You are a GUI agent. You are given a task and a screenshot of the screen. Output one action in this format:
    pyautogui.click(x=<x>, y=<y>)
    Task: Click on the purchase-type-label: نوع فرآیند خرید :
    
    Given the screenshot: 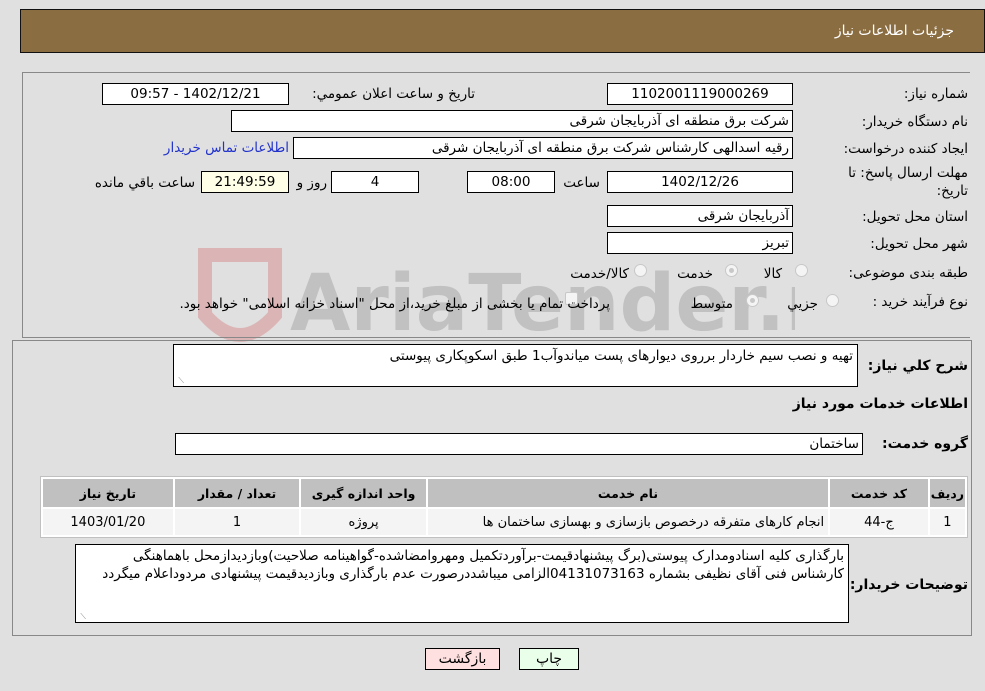 What is the action you would take?
    pyautogui.click(x=920, y=302)
    